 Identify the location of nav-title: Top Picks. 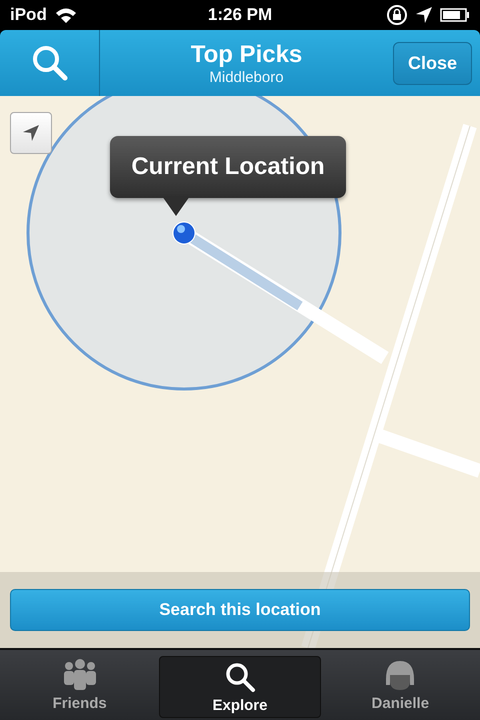
(246, 54).